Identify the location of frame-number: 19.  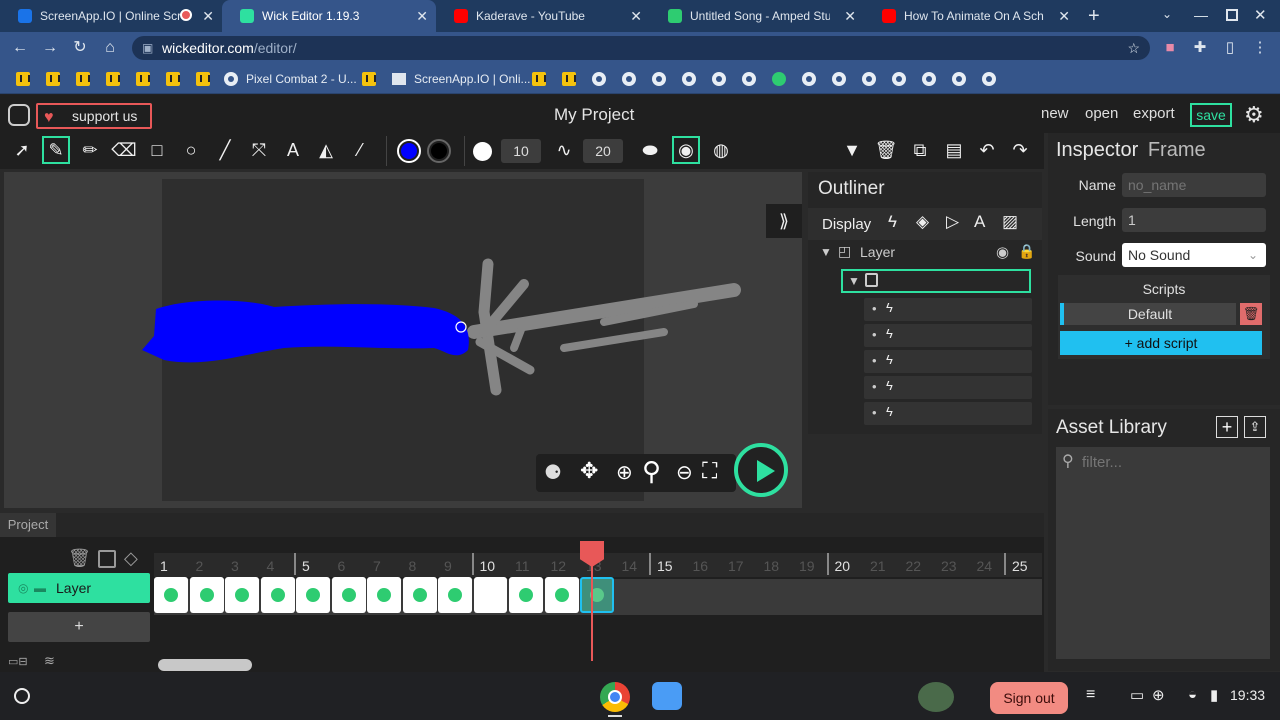
(807, 566).